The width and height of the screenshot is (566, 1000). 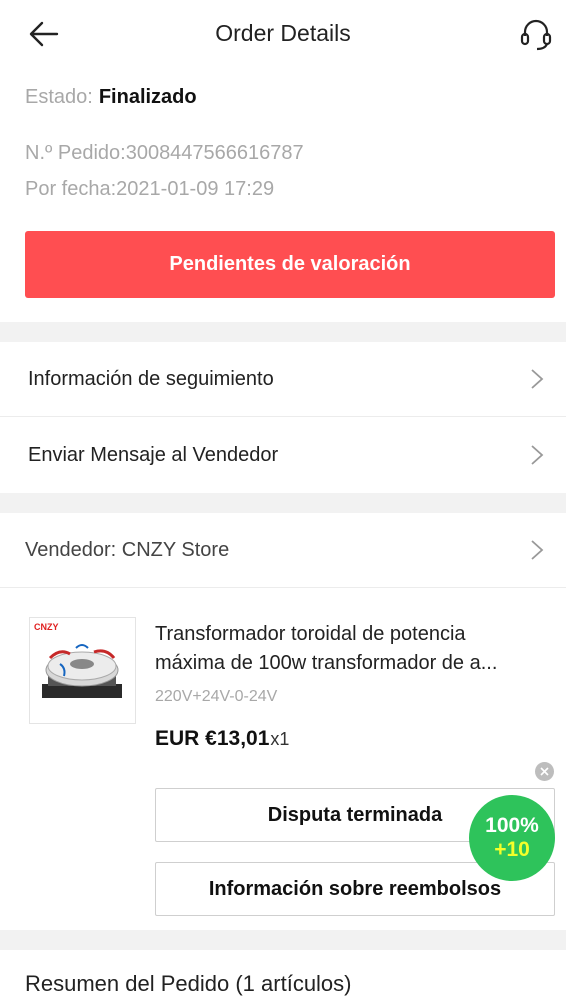 I want to click on price-amount: EUR €13,01, so click(x=212, y=738).